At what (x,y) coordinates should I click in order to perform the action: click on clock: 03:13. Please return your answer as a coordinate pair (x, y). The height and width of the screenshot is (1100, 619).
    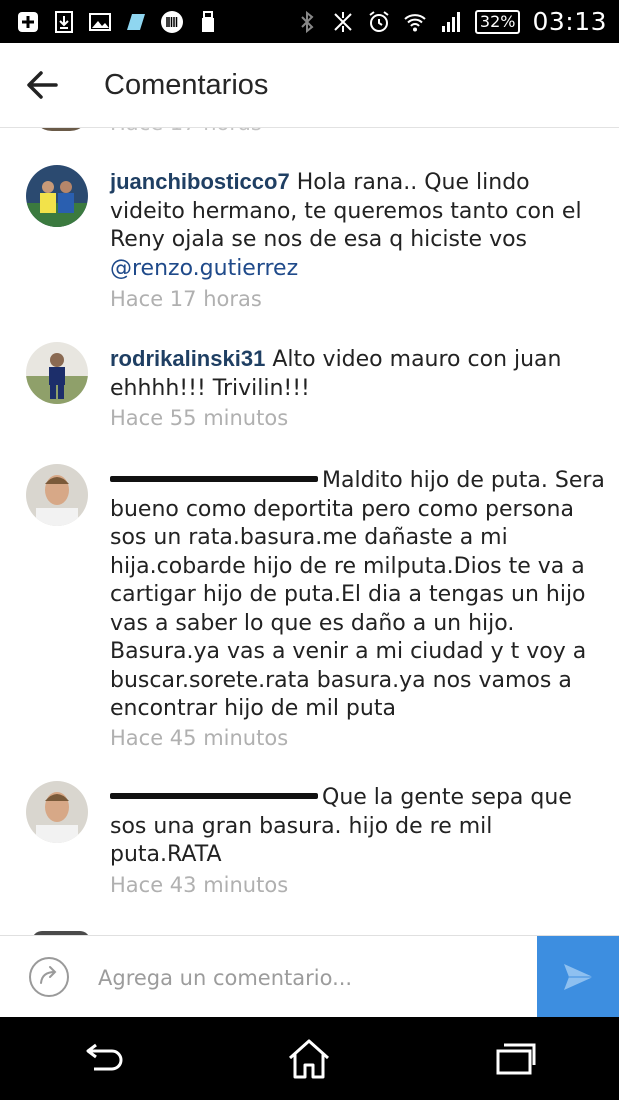
    Looking at the image, I should click on (569, 21).